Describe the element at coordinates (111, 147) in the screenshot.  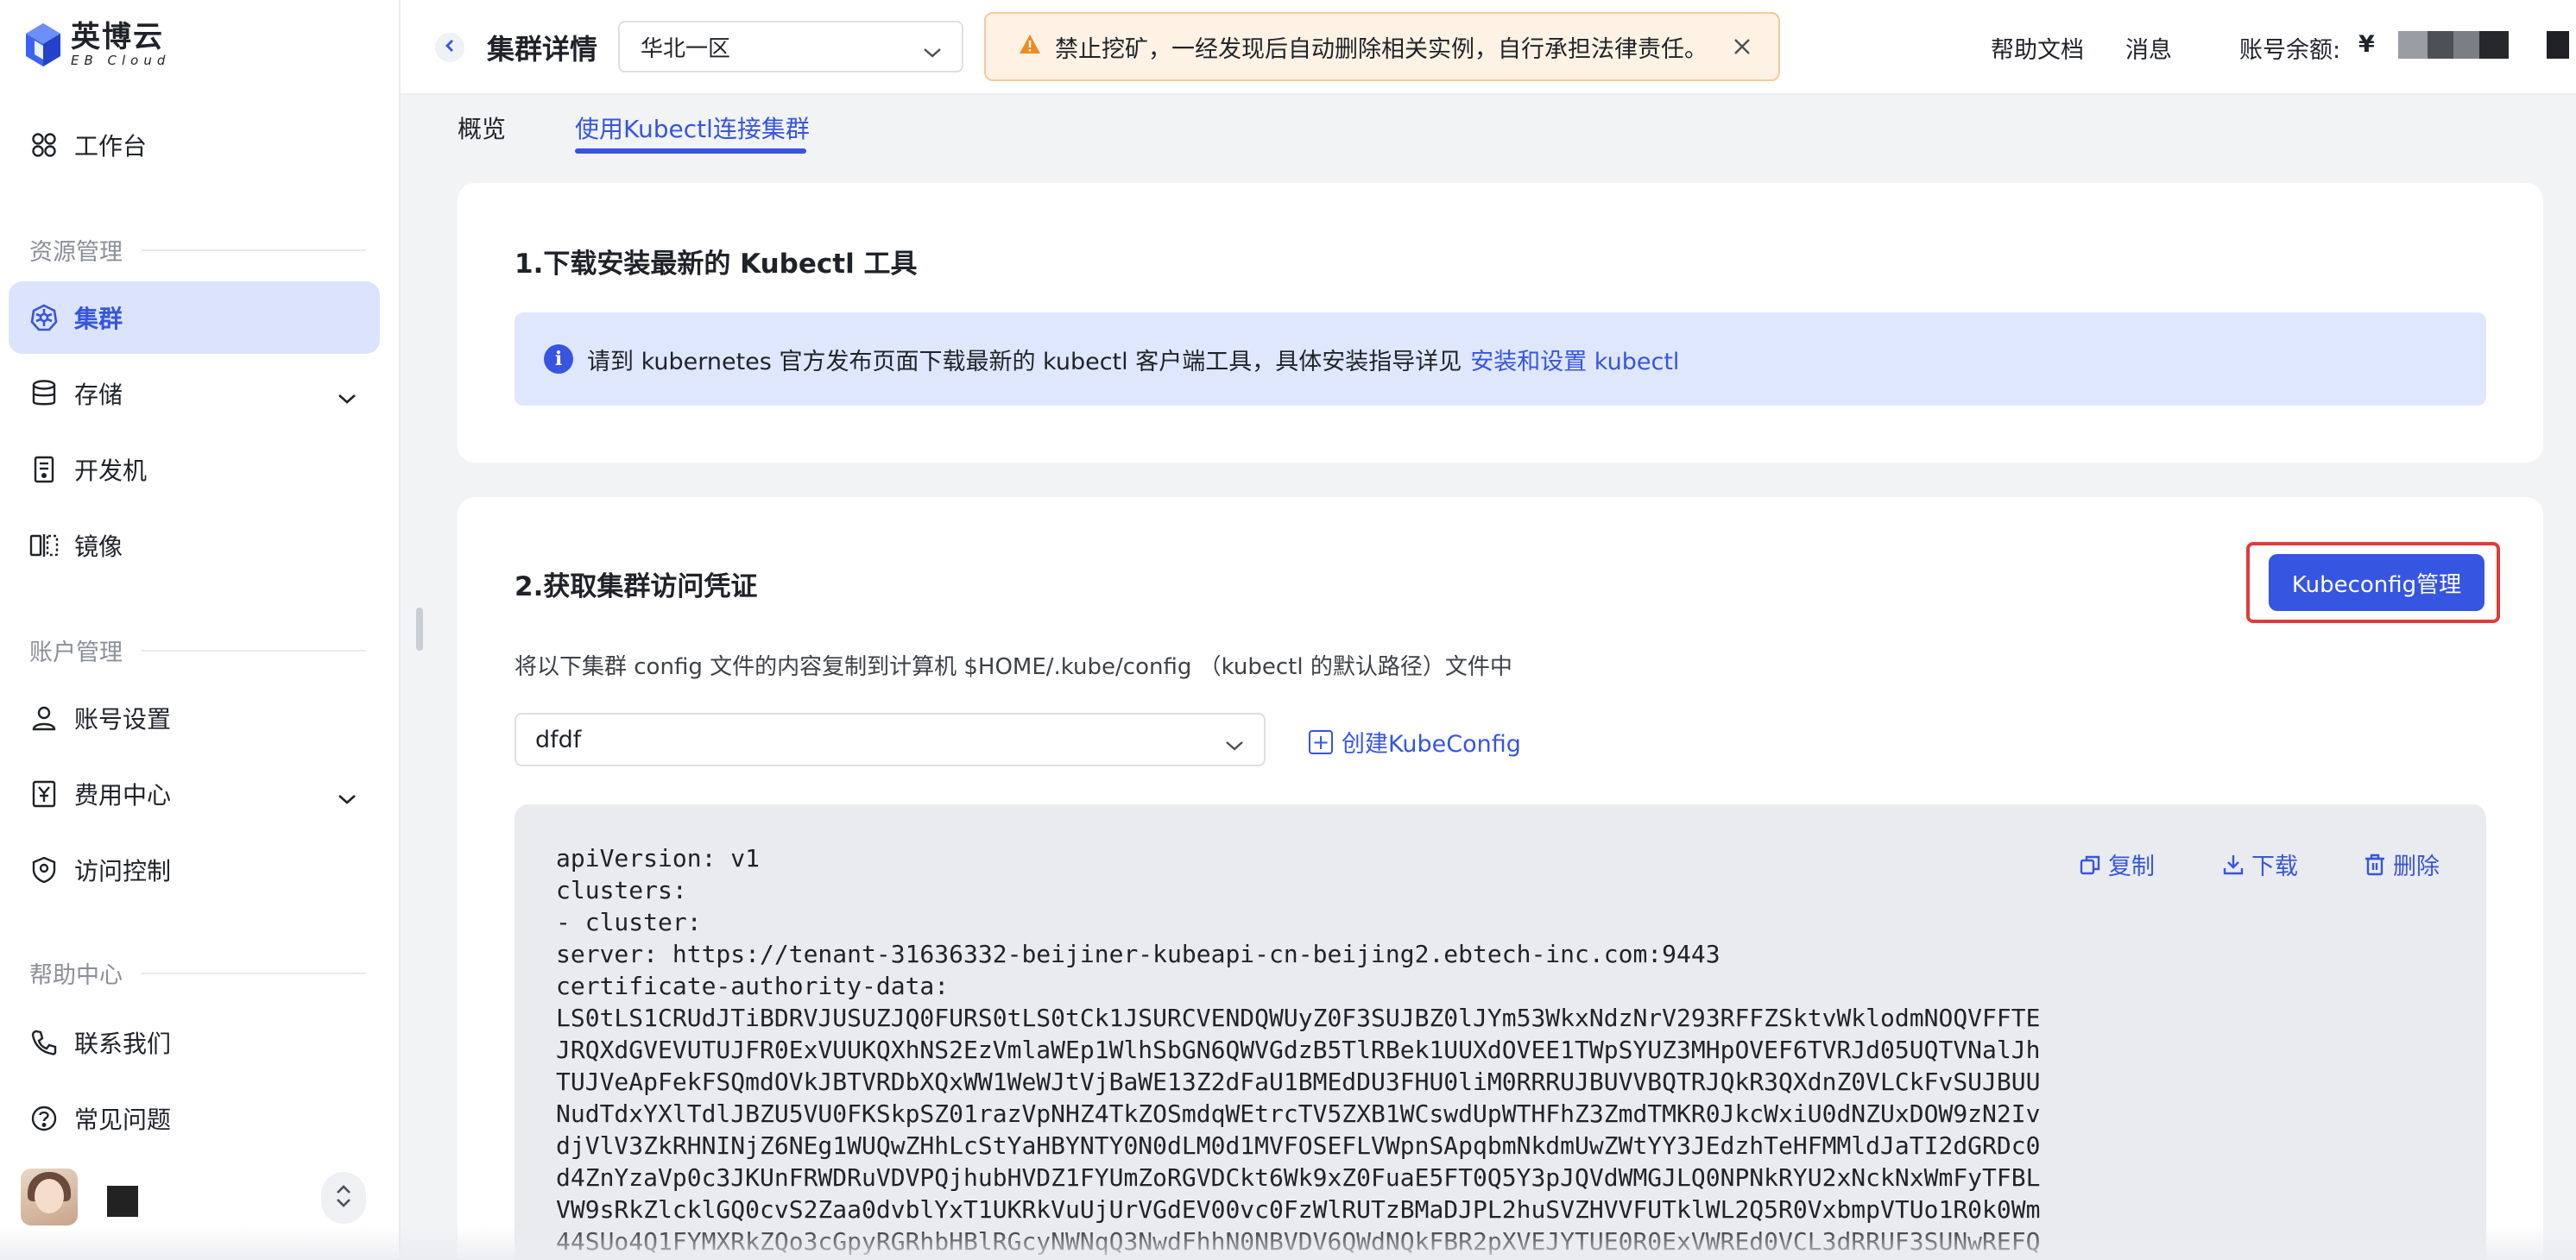
I see `sidebar-item-label: 工作台` at that location.